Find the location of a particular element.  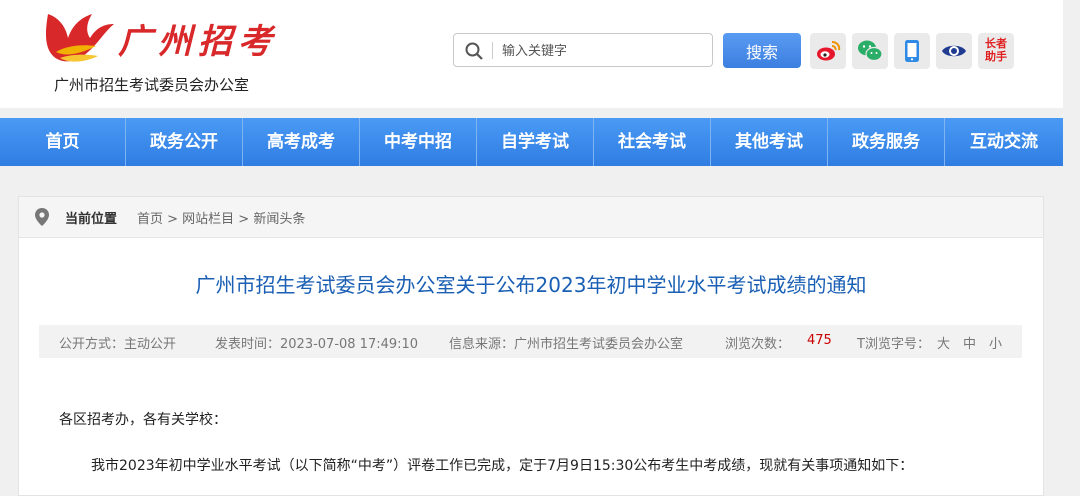

meta-publish-time: 发表时间：2023-07-08 17:49:10 is located at coordinates (317, 344).